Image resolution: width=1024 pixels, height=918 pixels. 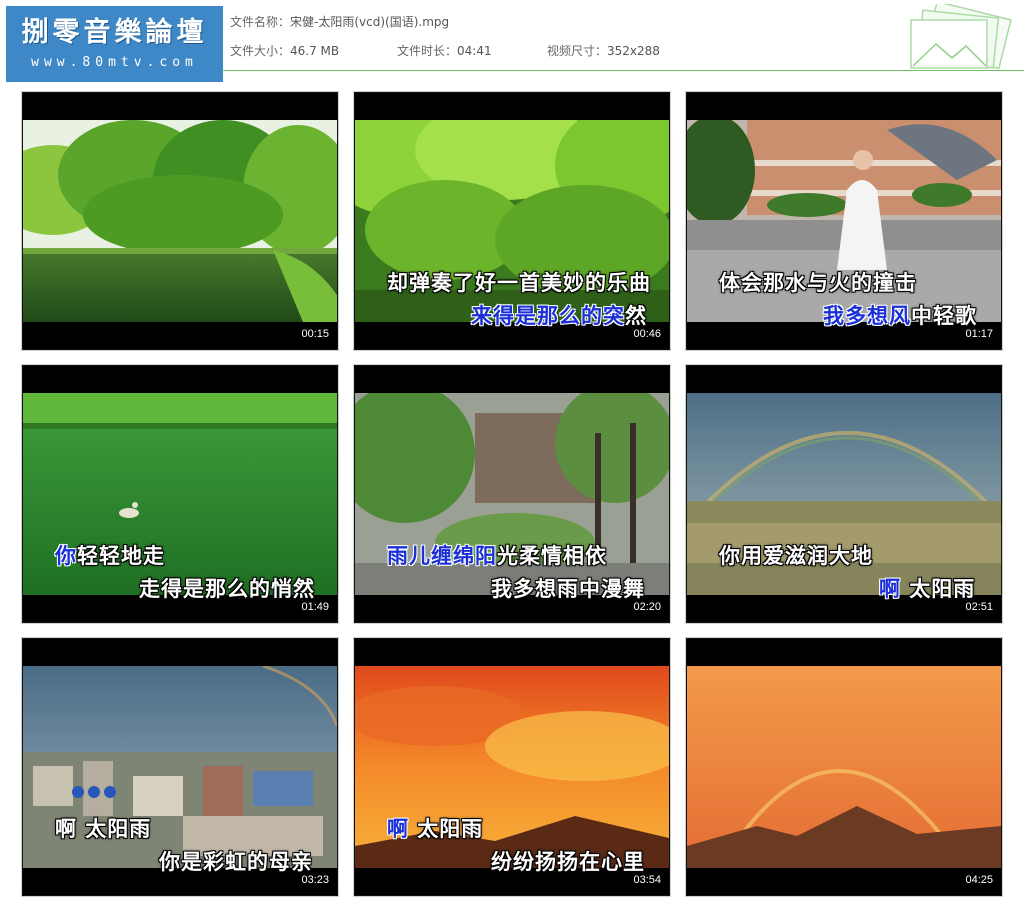 What do you see at coordinates (867, 316) in the screenshot?
I see `lyric-highlight: 我多想风` at bounding box center [867, 316].